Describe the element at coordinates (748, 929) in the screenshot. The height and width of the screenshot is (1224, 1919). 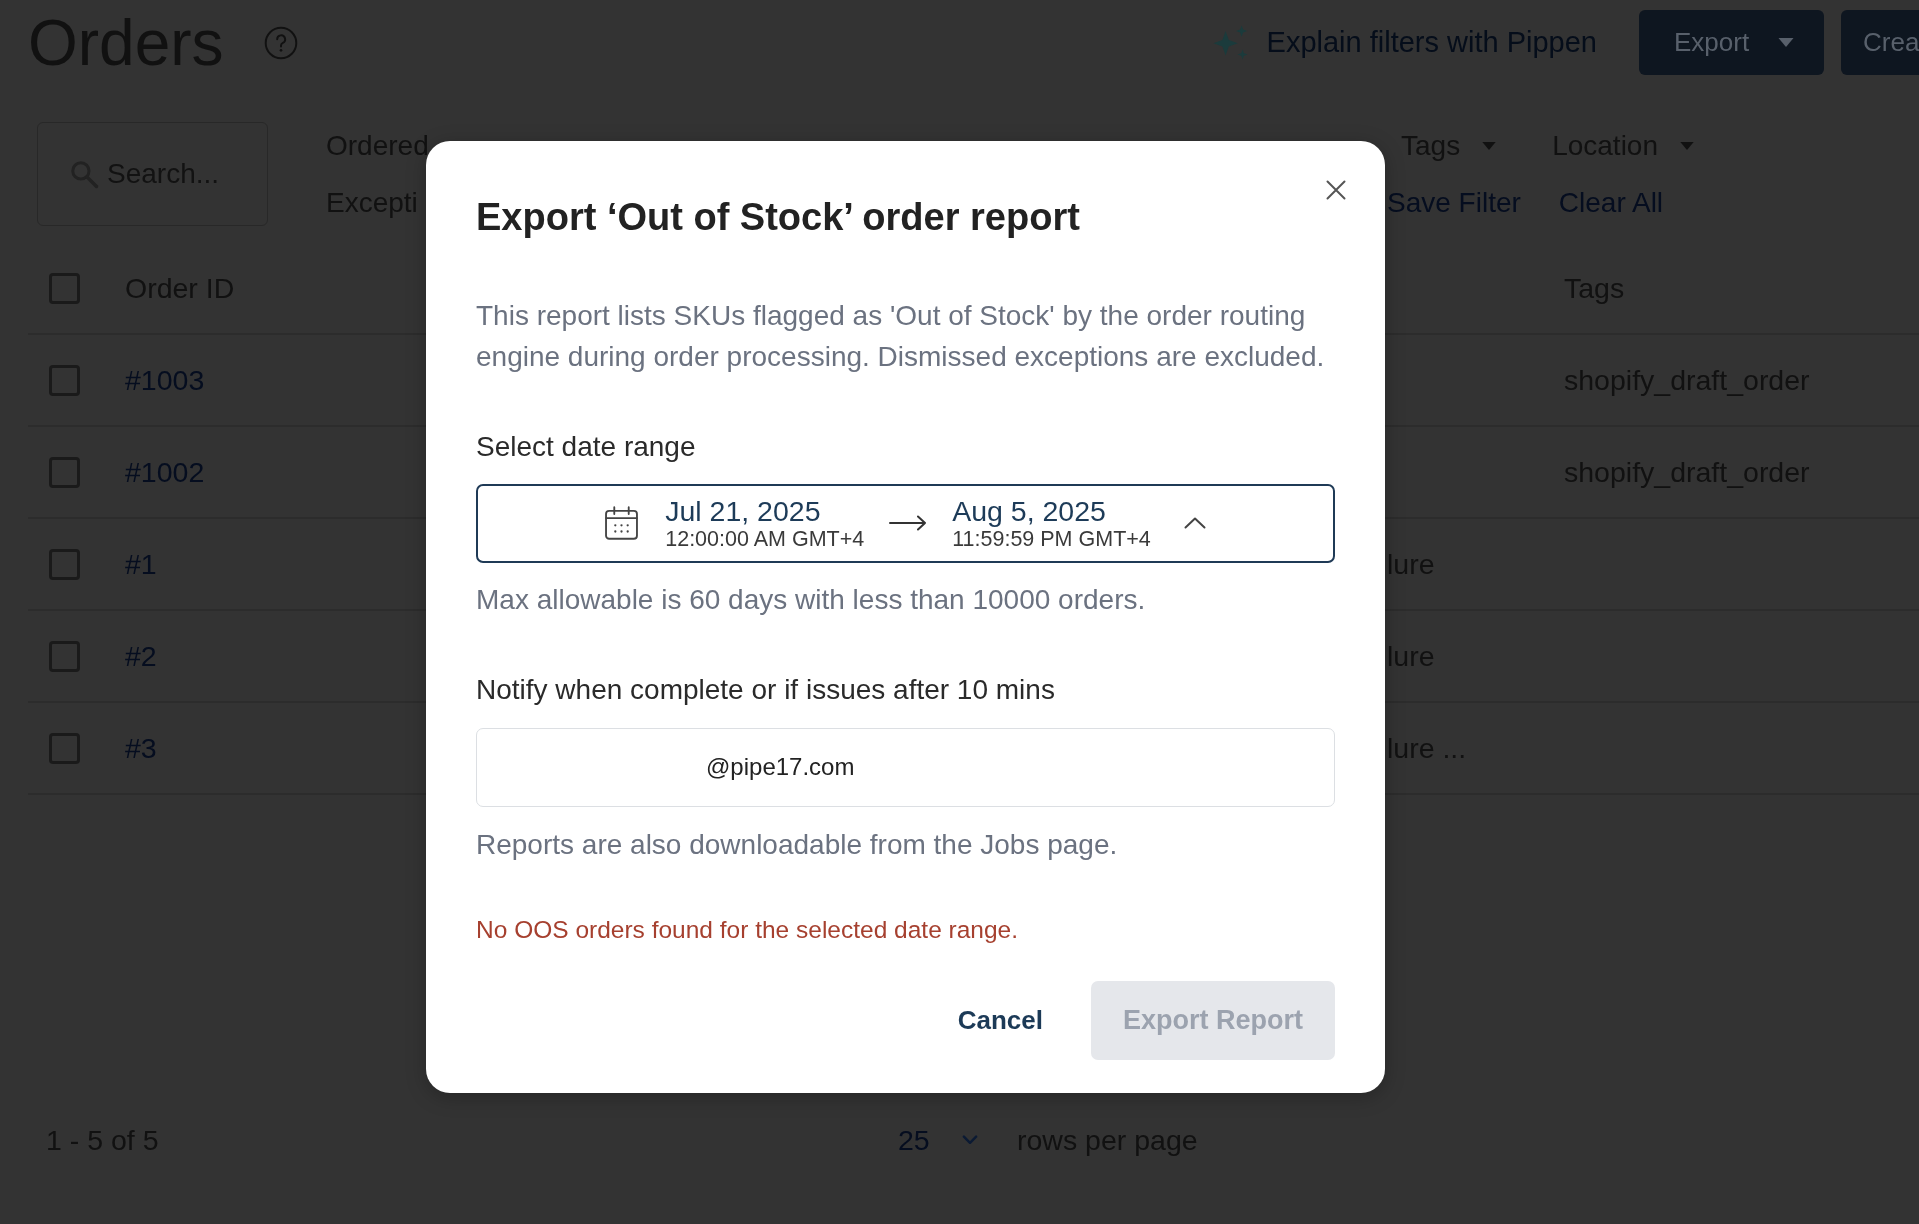
I see `error-message: No OOS orders found for the selected date range.` at that location.